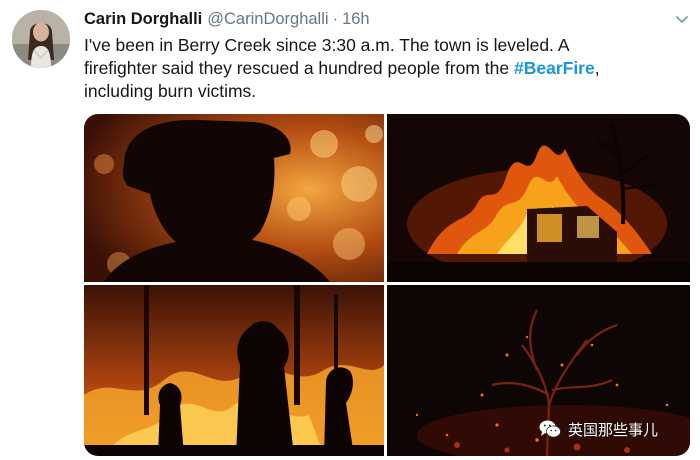  I want to click on hashtag-trailing-comma: ,, so click(597, 68).